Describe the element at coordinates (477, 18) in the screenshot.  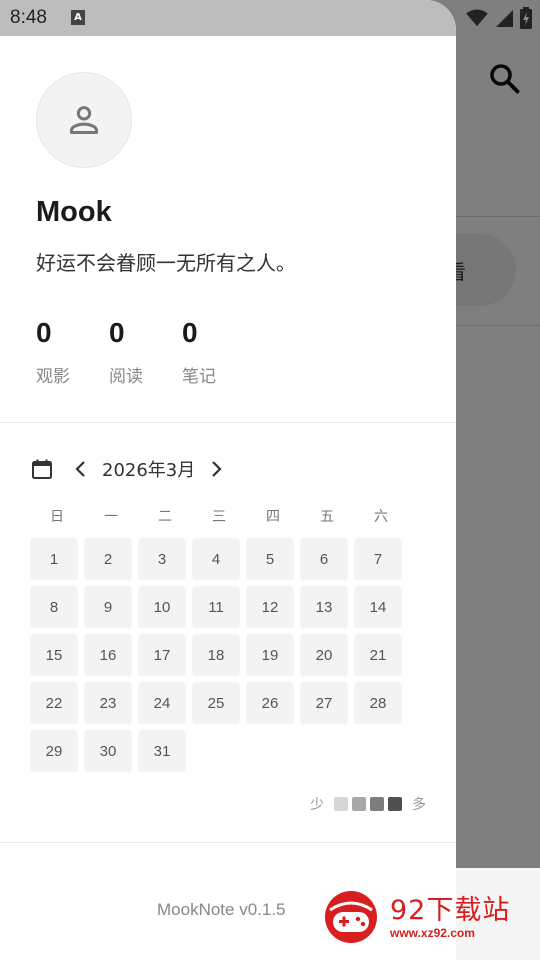
I see `wifi-icon` at that location.